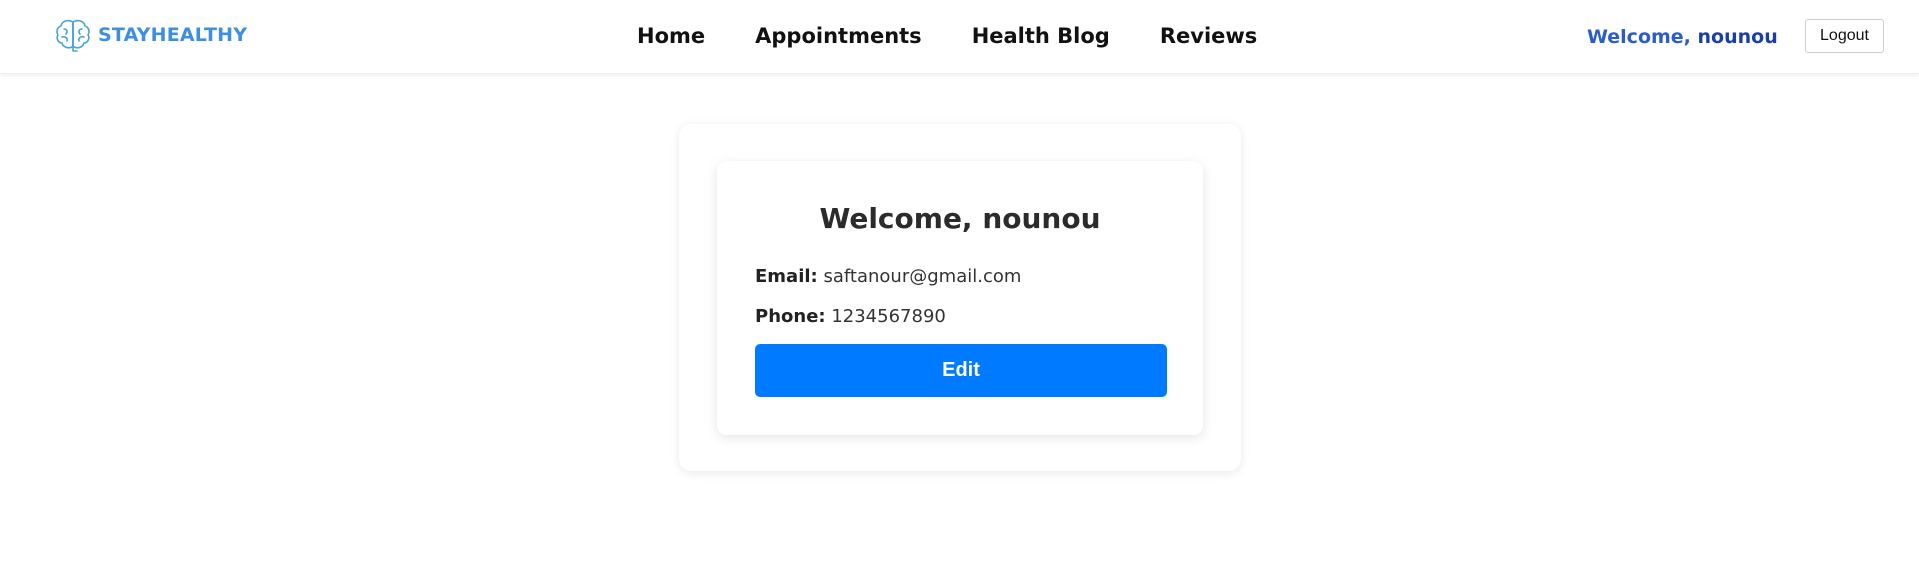 The width and height of the screenshot is (1919, 579). Describe the element at coordinates (671, 36) in the screenshot. I see `nav-link-home: Home` at that location.